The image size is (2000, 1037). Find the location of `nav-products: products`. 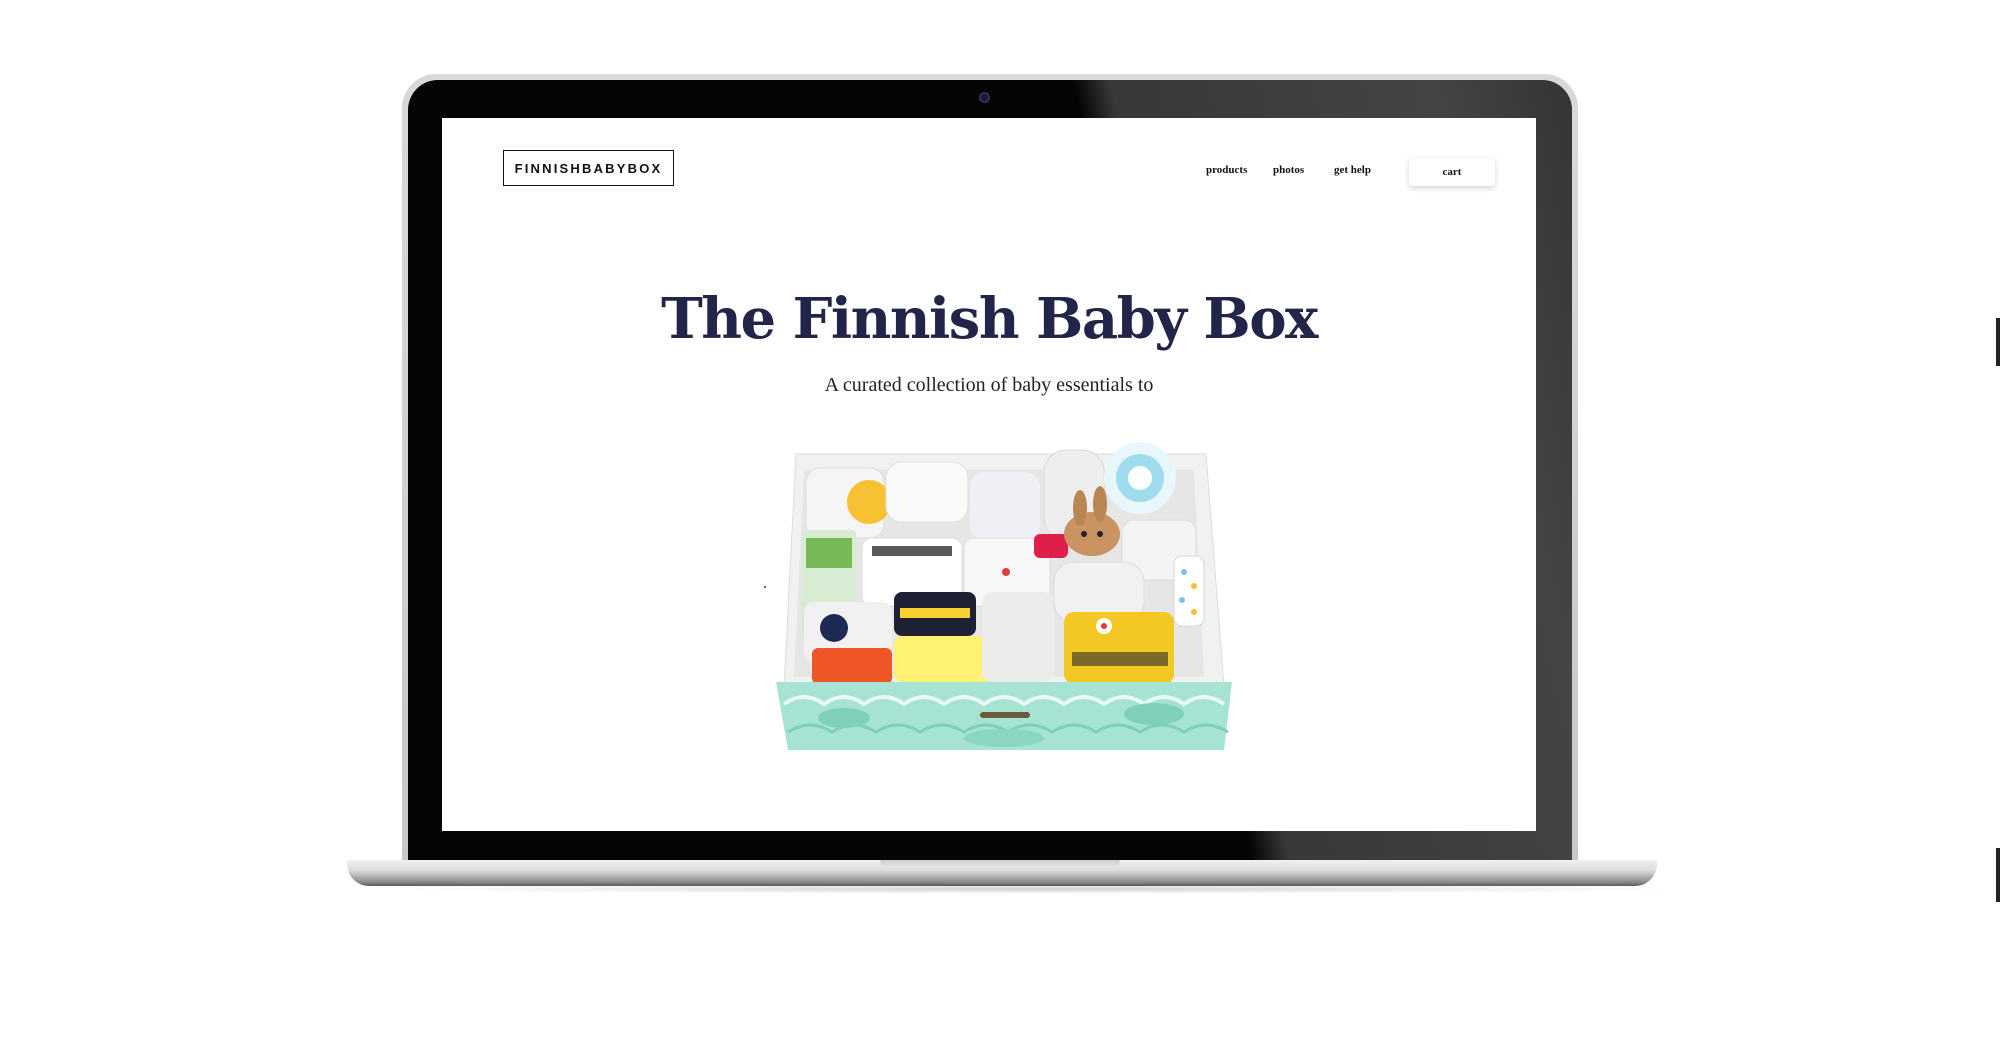

nav-products: products is located at coordinates (1226, 170).